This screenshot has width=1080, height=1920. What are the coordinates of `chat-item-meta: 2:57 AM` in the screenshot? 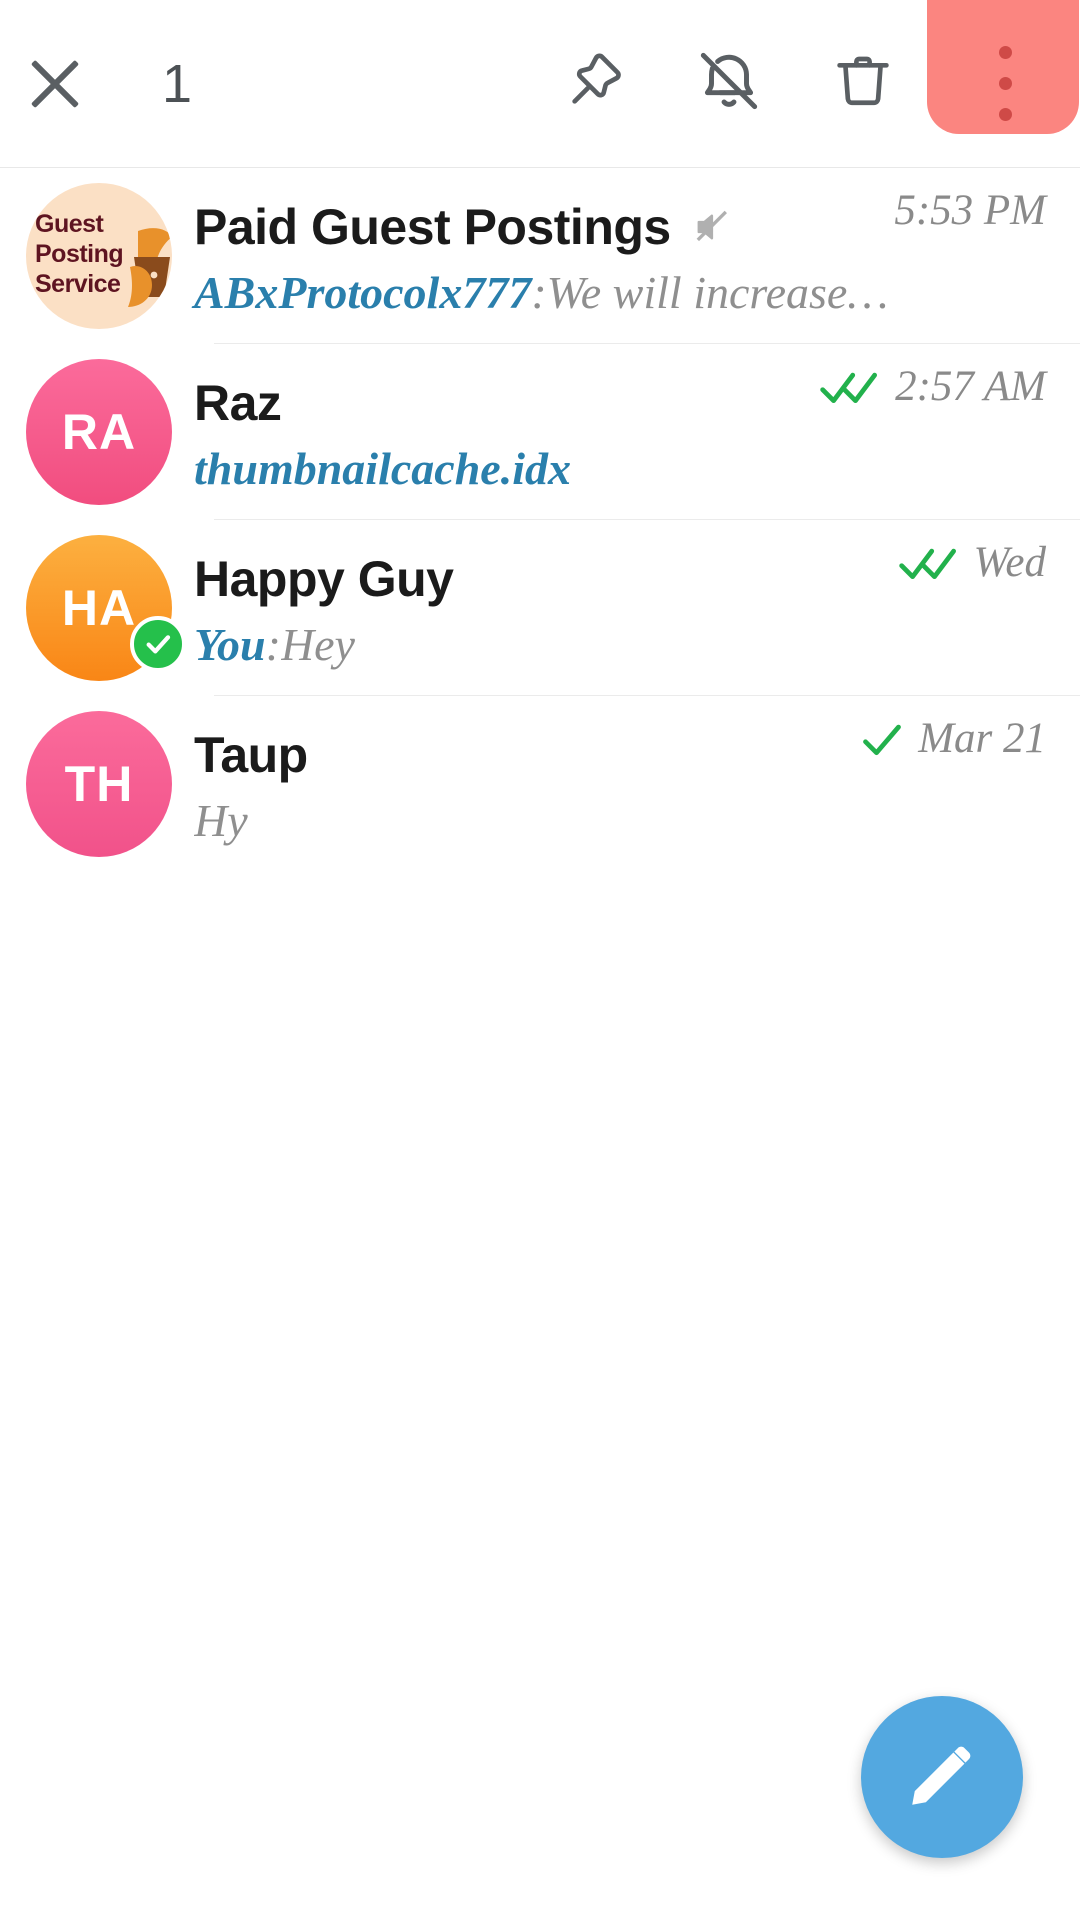 It's located at (932, 386).